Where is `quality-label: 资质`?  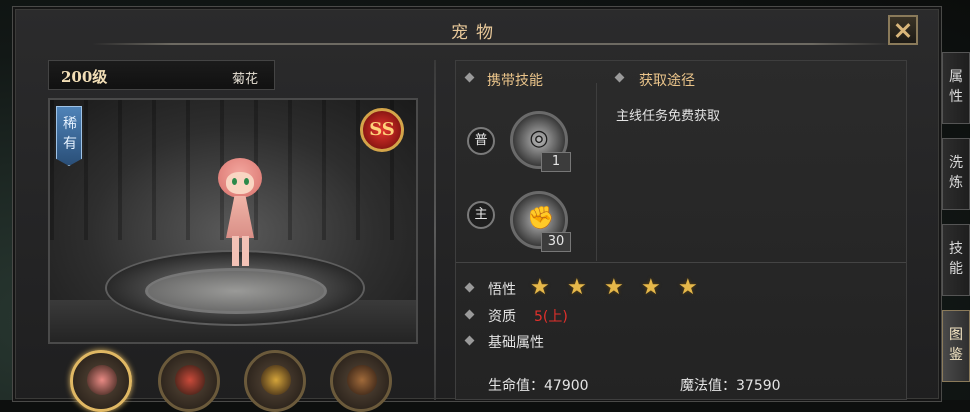
quality-label: 资质 is located at coordinates (502, 317).